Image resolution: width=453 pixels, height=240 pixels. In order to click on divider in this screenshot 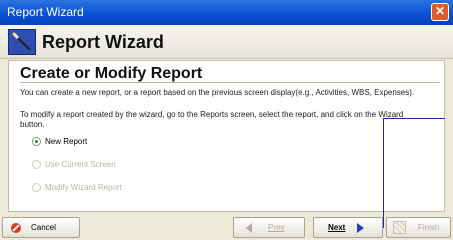, I will do `click(230, 82)`.